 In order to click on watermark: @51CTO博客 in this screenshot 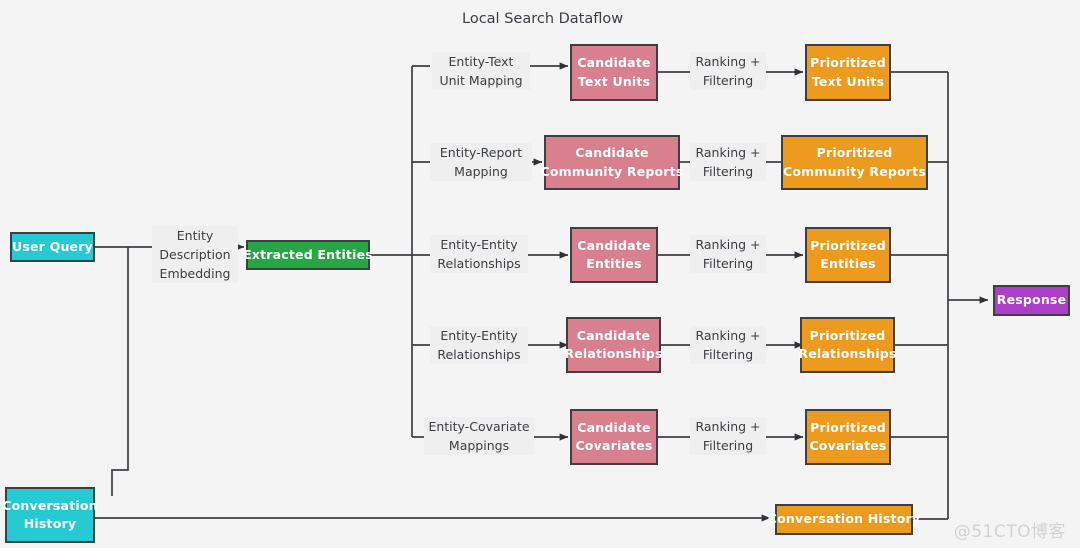, I will do `click(1009, 532)`.